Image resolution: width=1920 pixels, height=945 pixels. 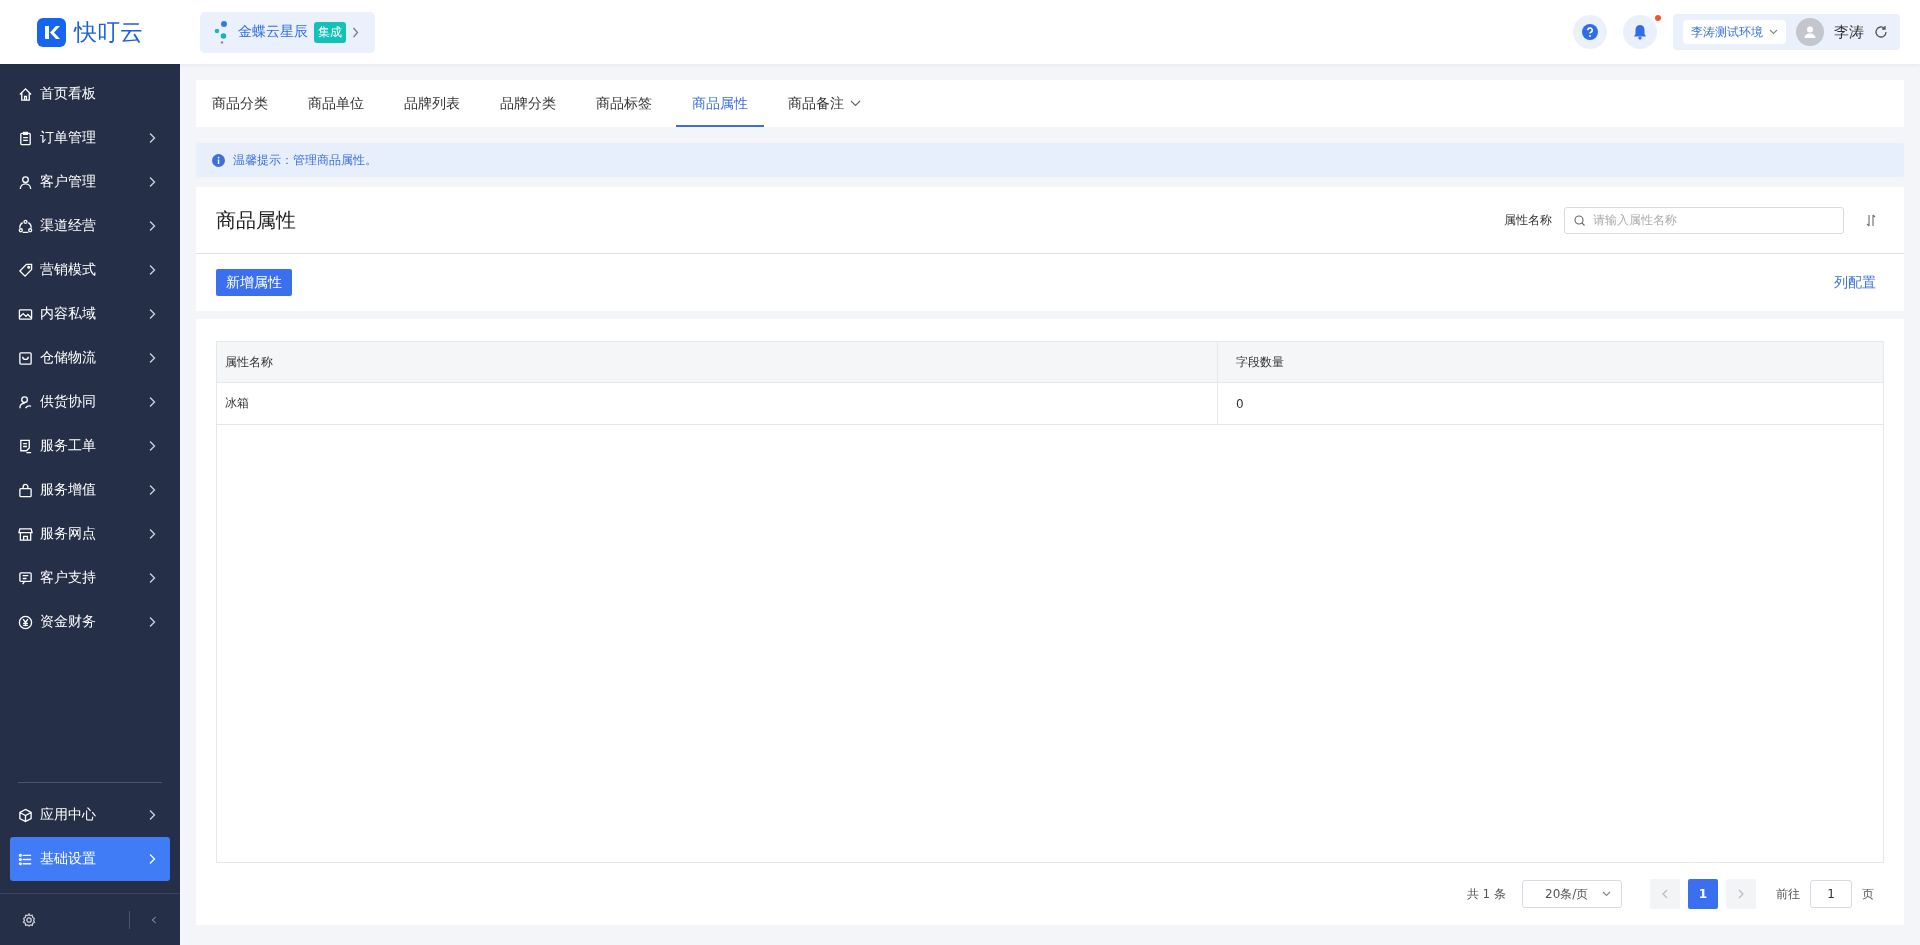 I want to click on page-title: 商品属性, so click(x=256, y=220).